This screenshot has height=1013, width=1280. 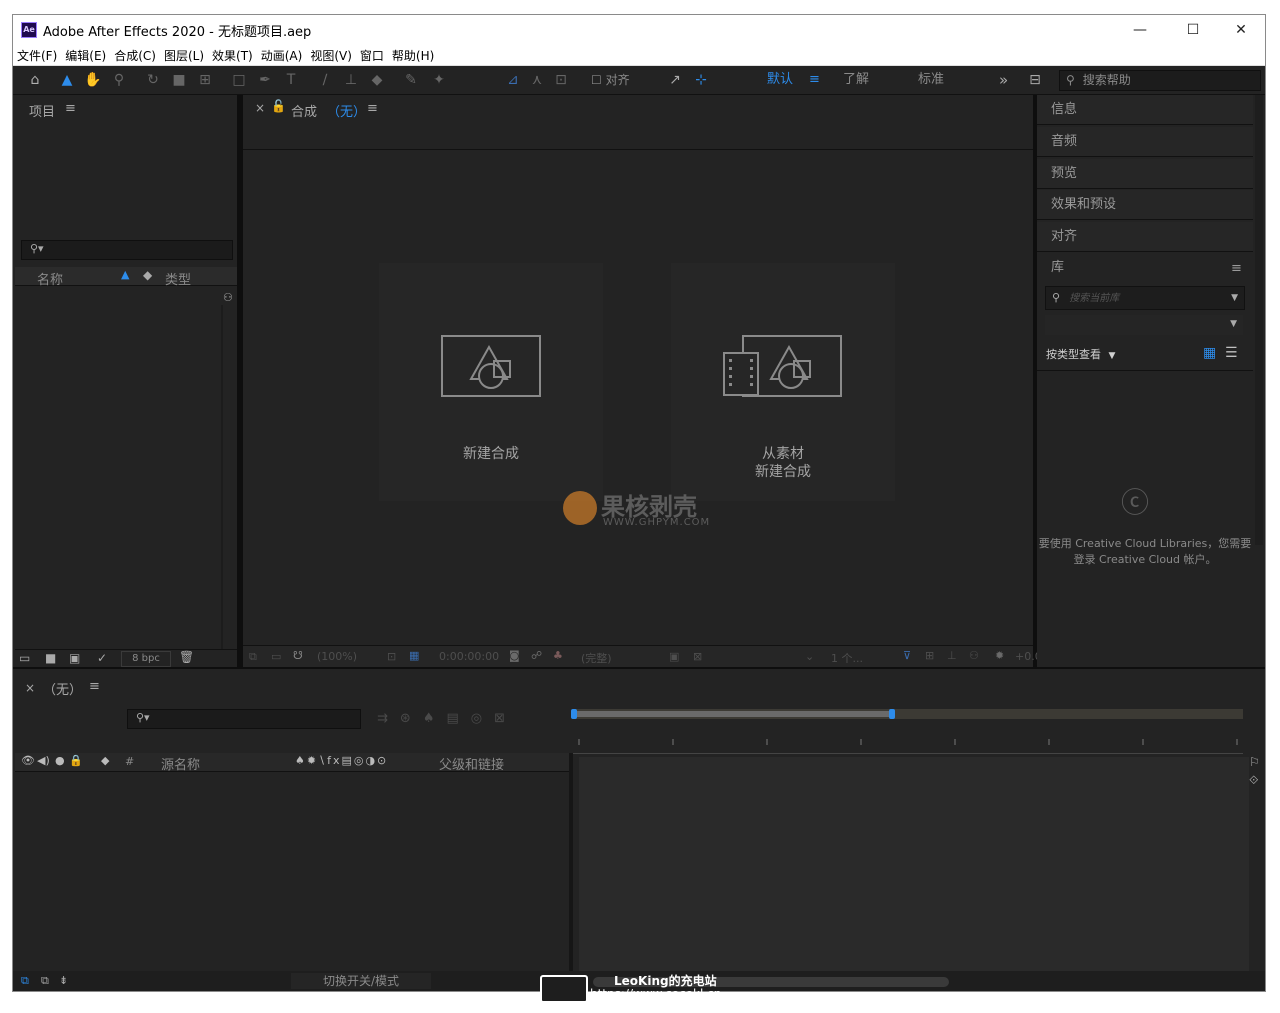 I want to click on shy-layers-icon: ♠, so click(x=435, y=718).